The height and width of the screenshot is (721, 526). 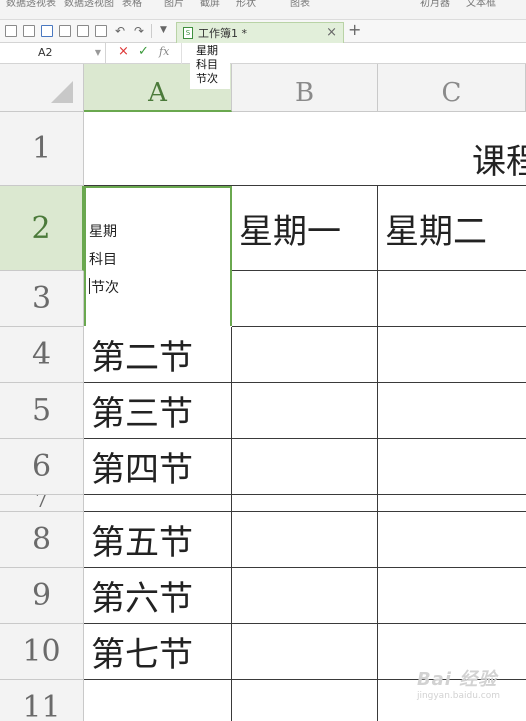 I want to click on watermark-url: jingyan.baidu.com, so click(x=458, y=696).